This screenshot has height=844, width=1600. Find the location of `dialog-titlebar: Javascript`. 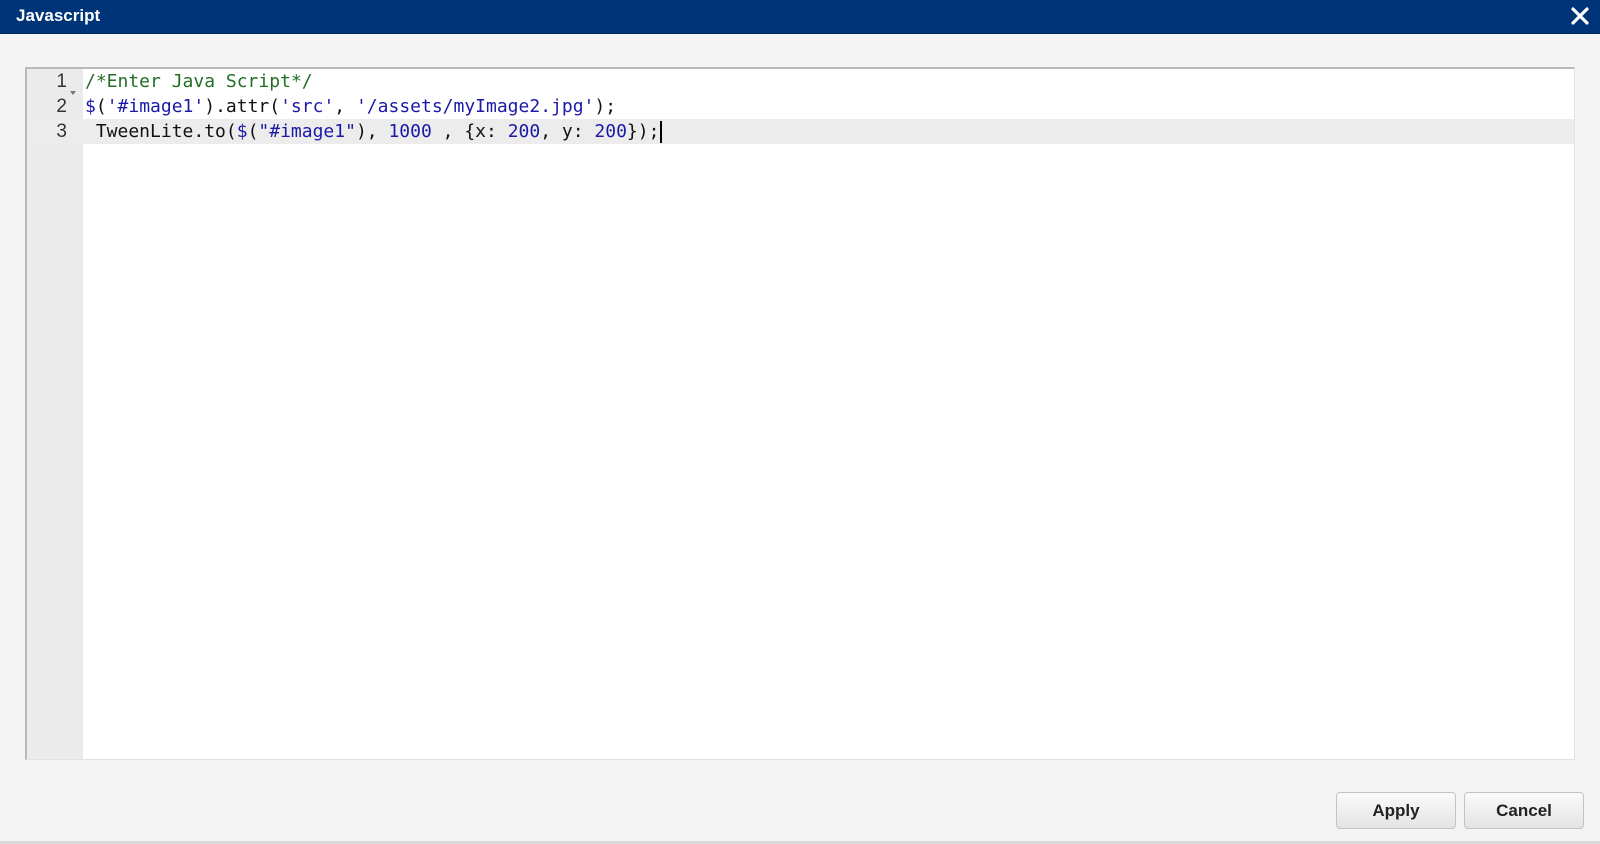

dialog-titlebar: Javascript is located at coordinates (800, 17).